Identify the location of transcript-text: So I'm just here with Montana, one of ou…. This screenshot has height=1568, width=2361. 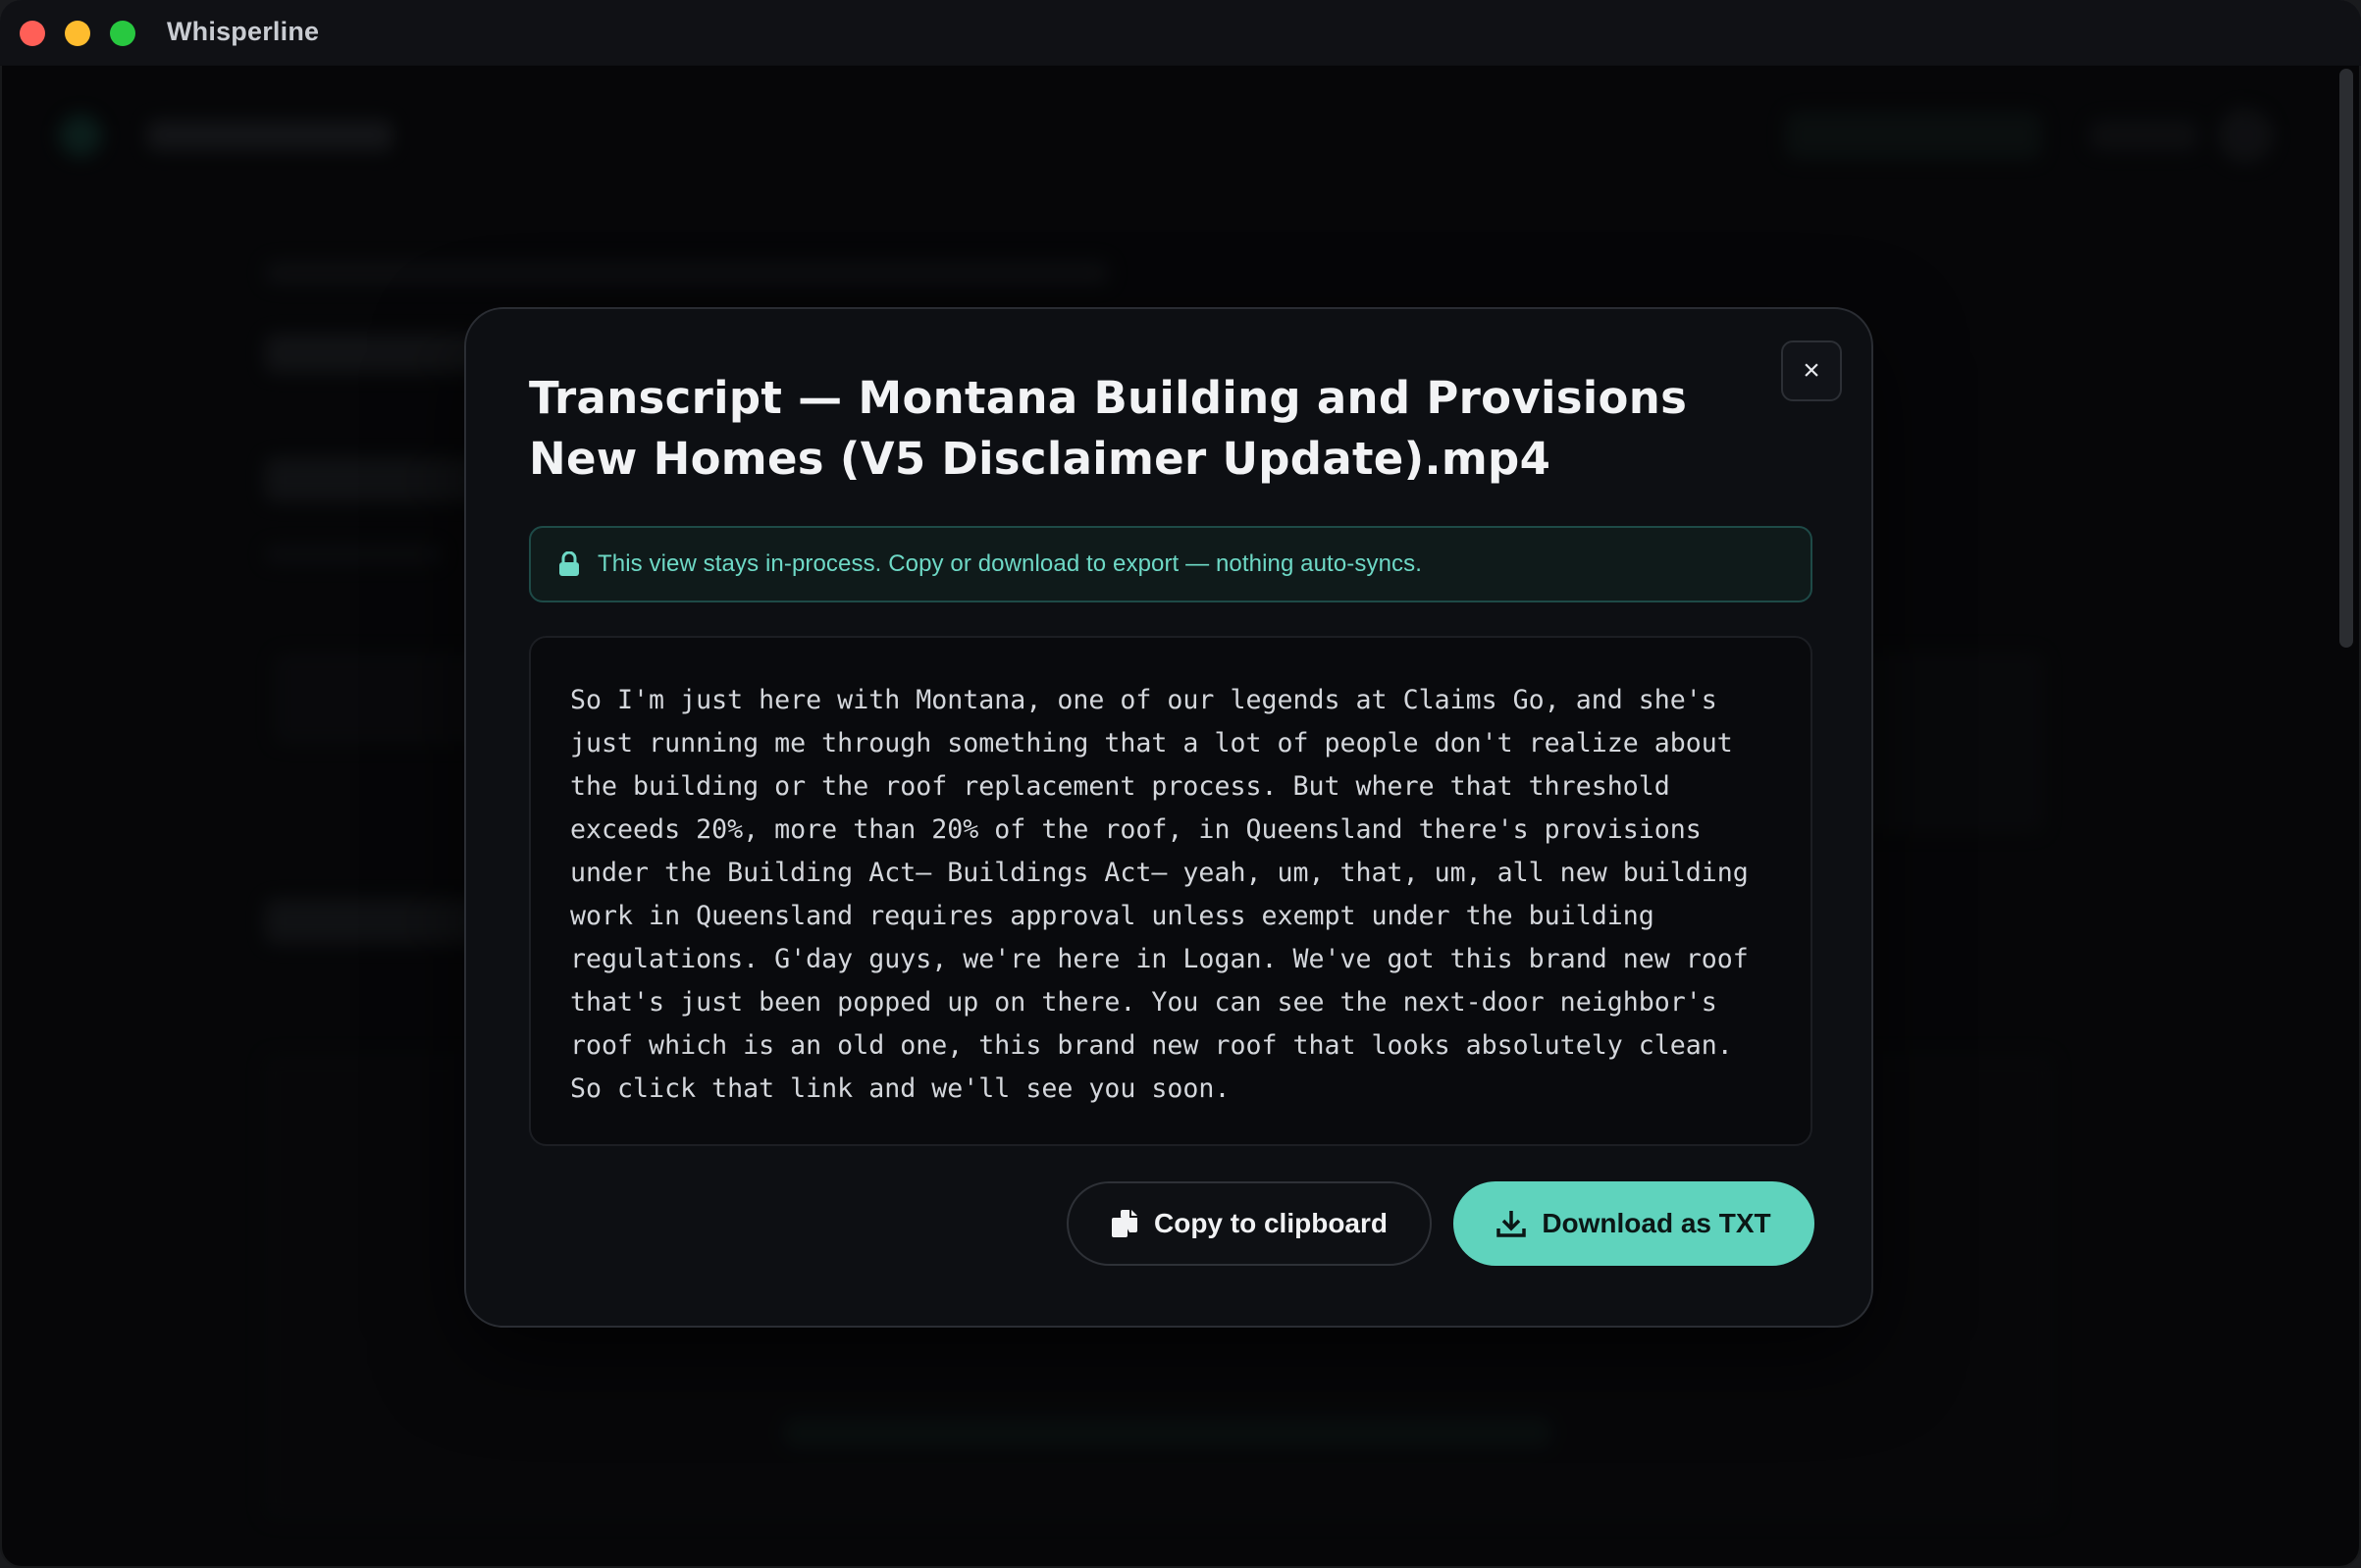
(1170, 895).